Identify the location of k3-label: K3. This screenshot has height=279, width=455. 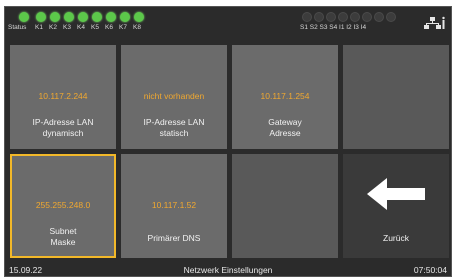
(67, 27).